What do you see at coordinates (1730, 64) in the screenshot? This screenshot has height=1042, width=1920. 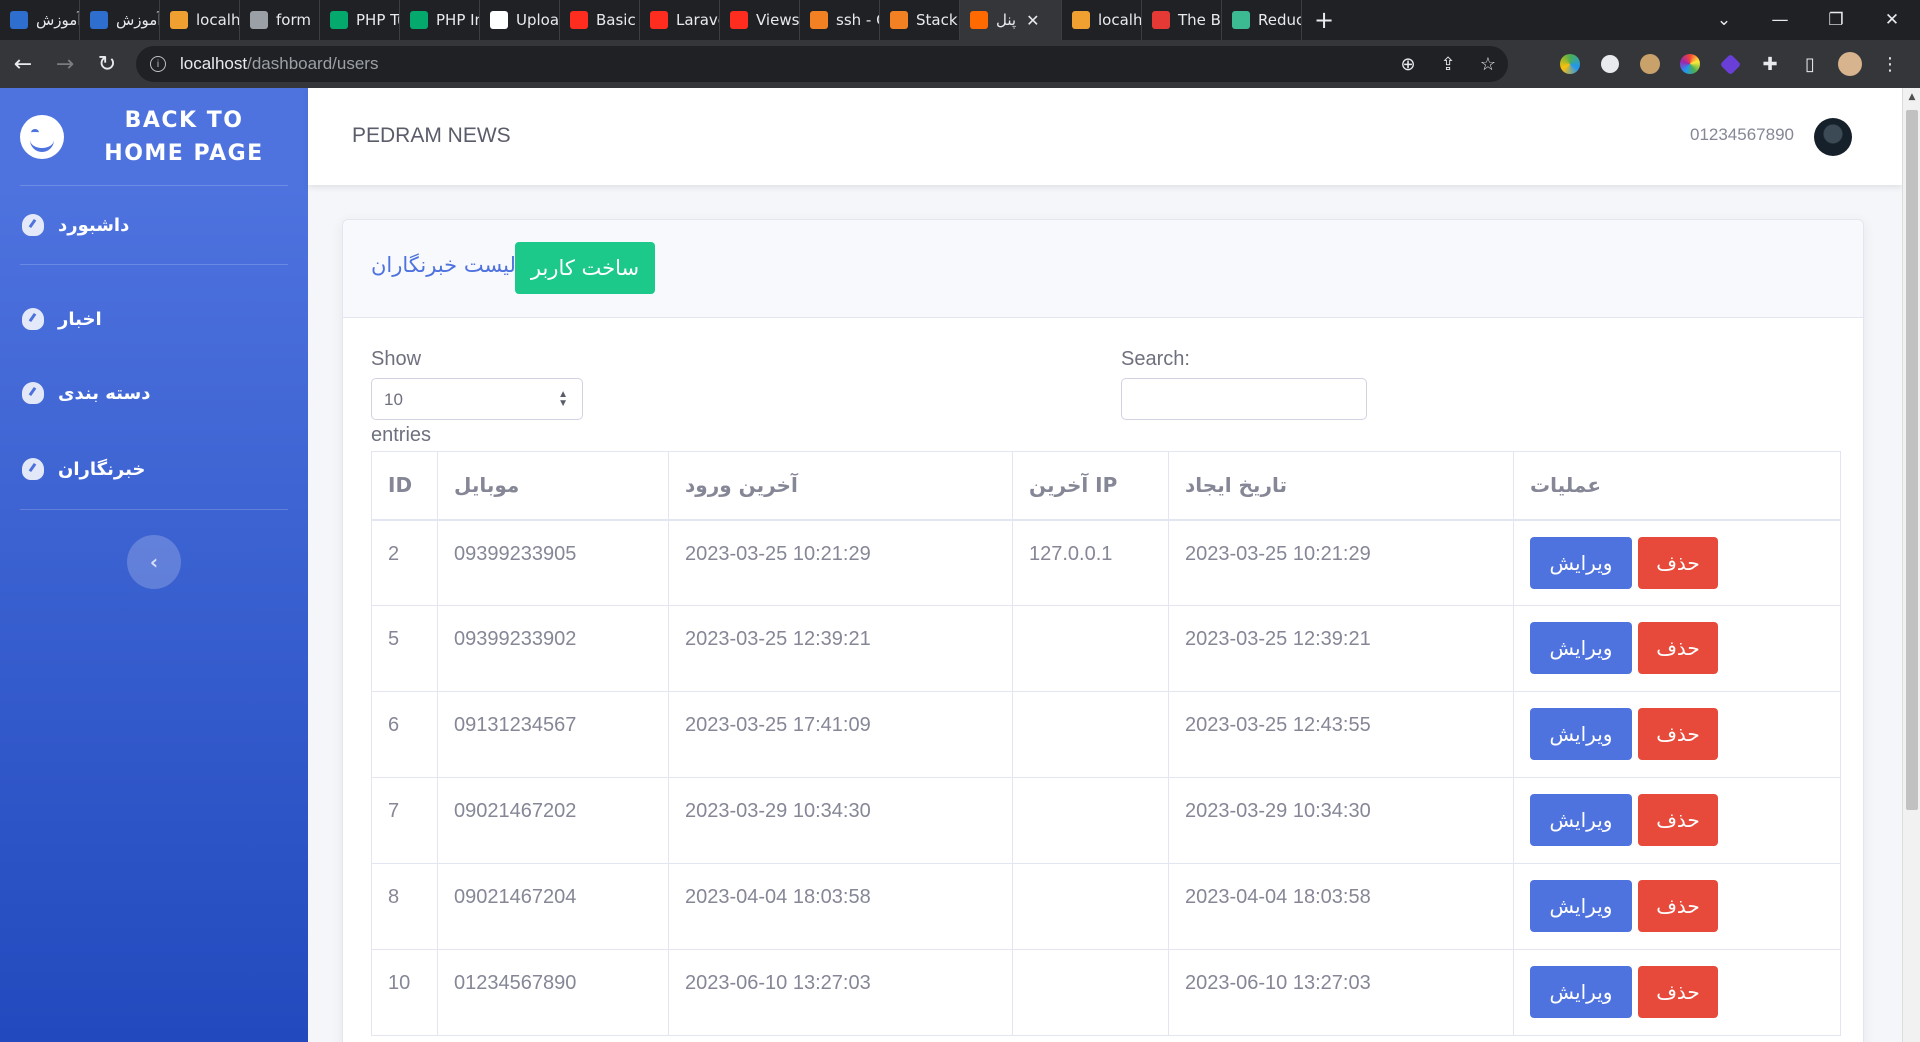 I see `extension-purple-icon` at bounding box center [1730, 64].